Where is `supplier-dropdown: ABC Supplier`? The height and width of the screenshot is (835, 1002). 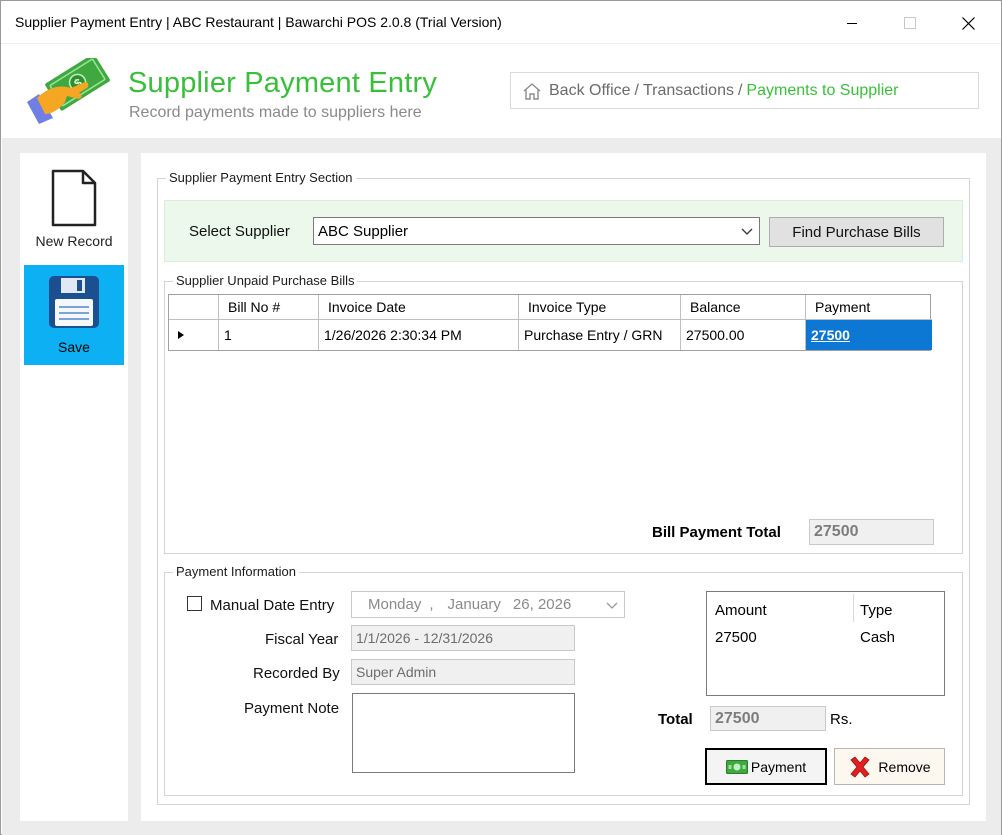
supplier-dropdown: ABC Supplier is located at coordinates (536, 231).